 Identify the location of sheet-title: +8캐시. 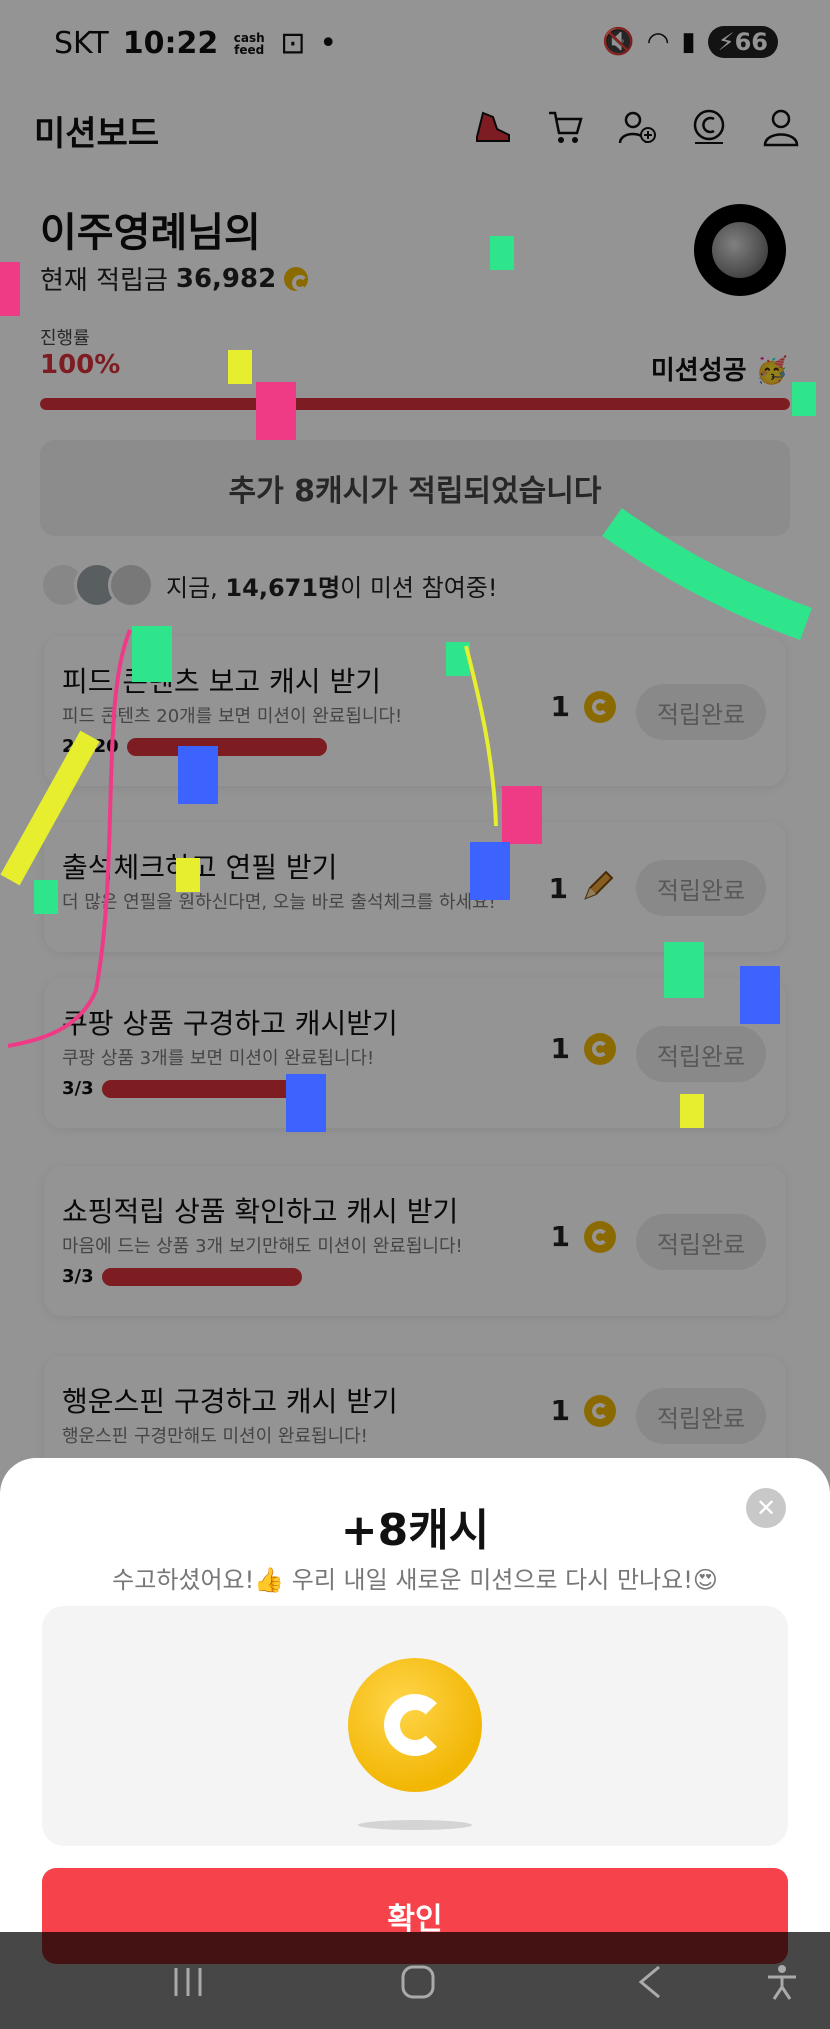
(415, 1530).